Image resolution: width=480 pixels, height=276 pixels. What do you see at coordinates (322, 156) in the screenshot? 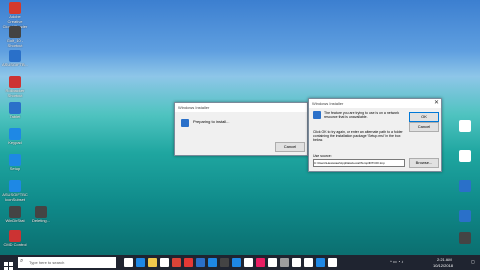
I see `use-source-label: Use source:` at bounding box center [322, 156].